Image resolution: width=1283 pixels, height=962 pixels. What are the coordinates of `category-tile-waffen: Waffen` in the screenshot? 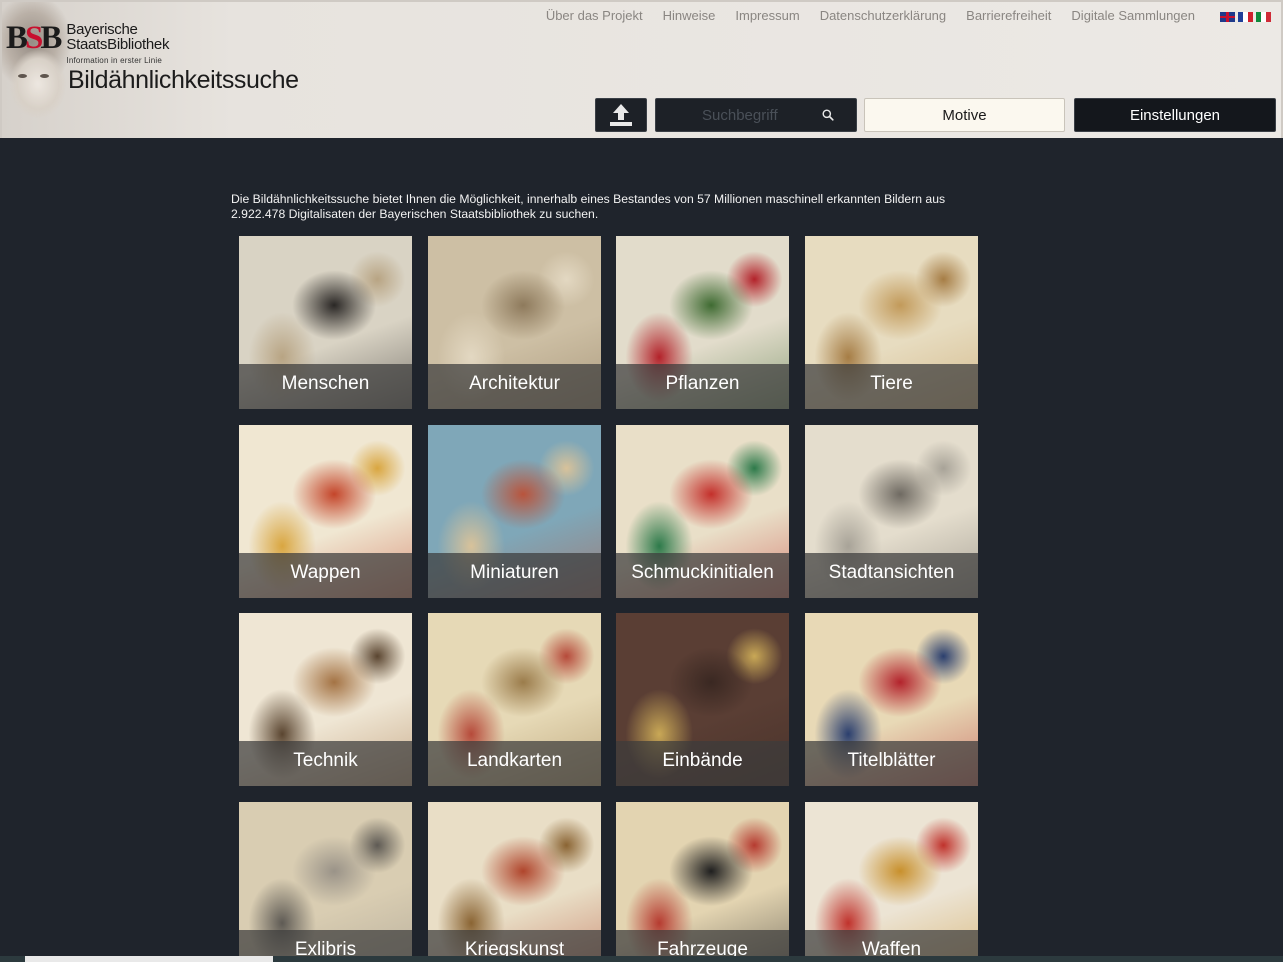 It's located at (891, 882).